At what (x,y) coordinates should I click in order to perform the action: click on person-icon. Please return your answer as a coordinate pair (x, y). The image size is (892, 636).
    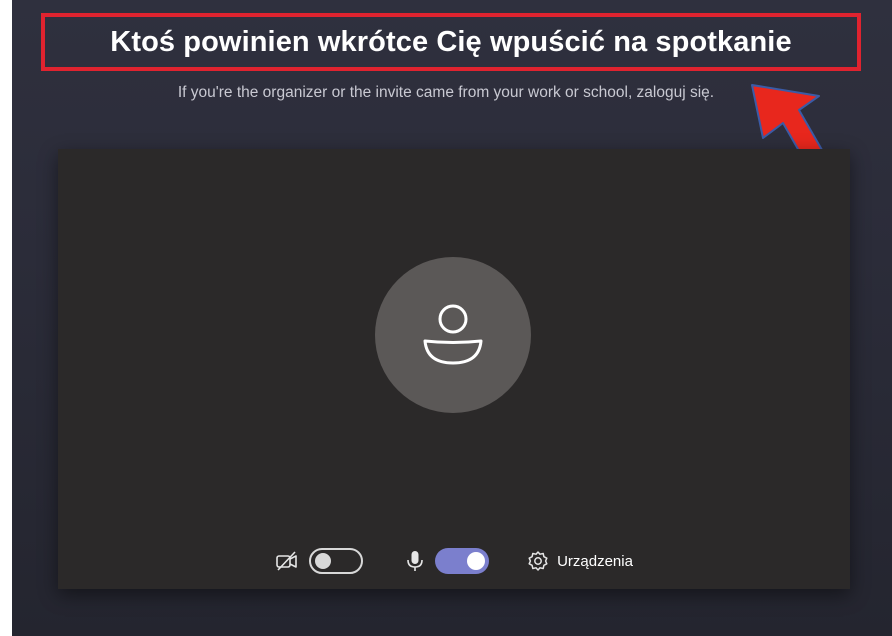
    Looking at the image, I should click on (453, 334).